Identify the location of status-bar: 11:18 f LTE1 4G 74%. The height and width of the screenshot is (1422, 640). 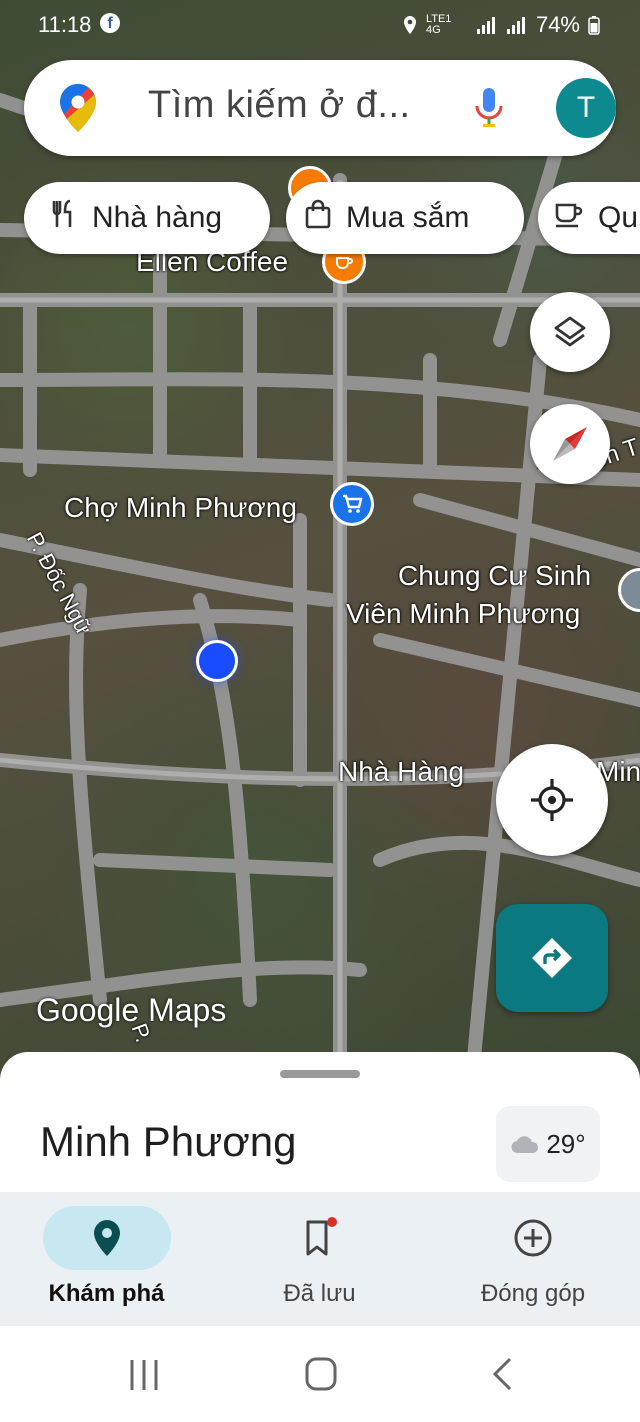
(320, 24).